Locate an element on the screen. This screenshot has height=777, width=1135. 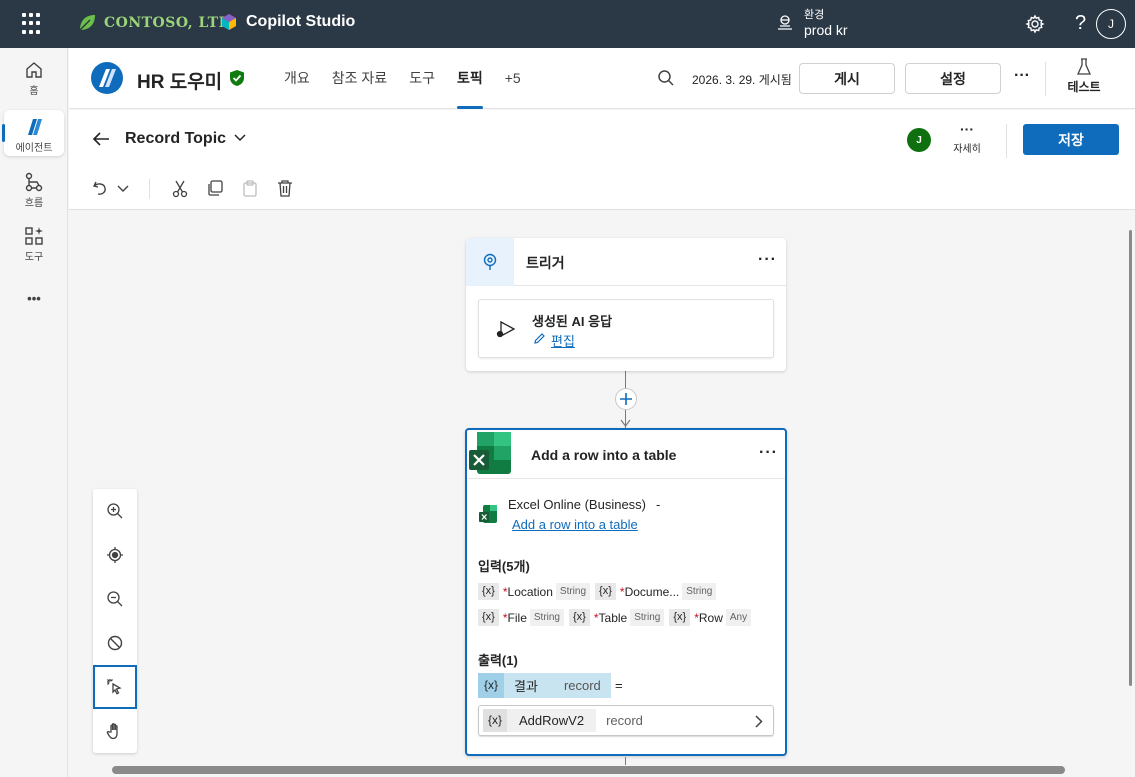
help-icon: ? is located at coordinates (1080, 23).